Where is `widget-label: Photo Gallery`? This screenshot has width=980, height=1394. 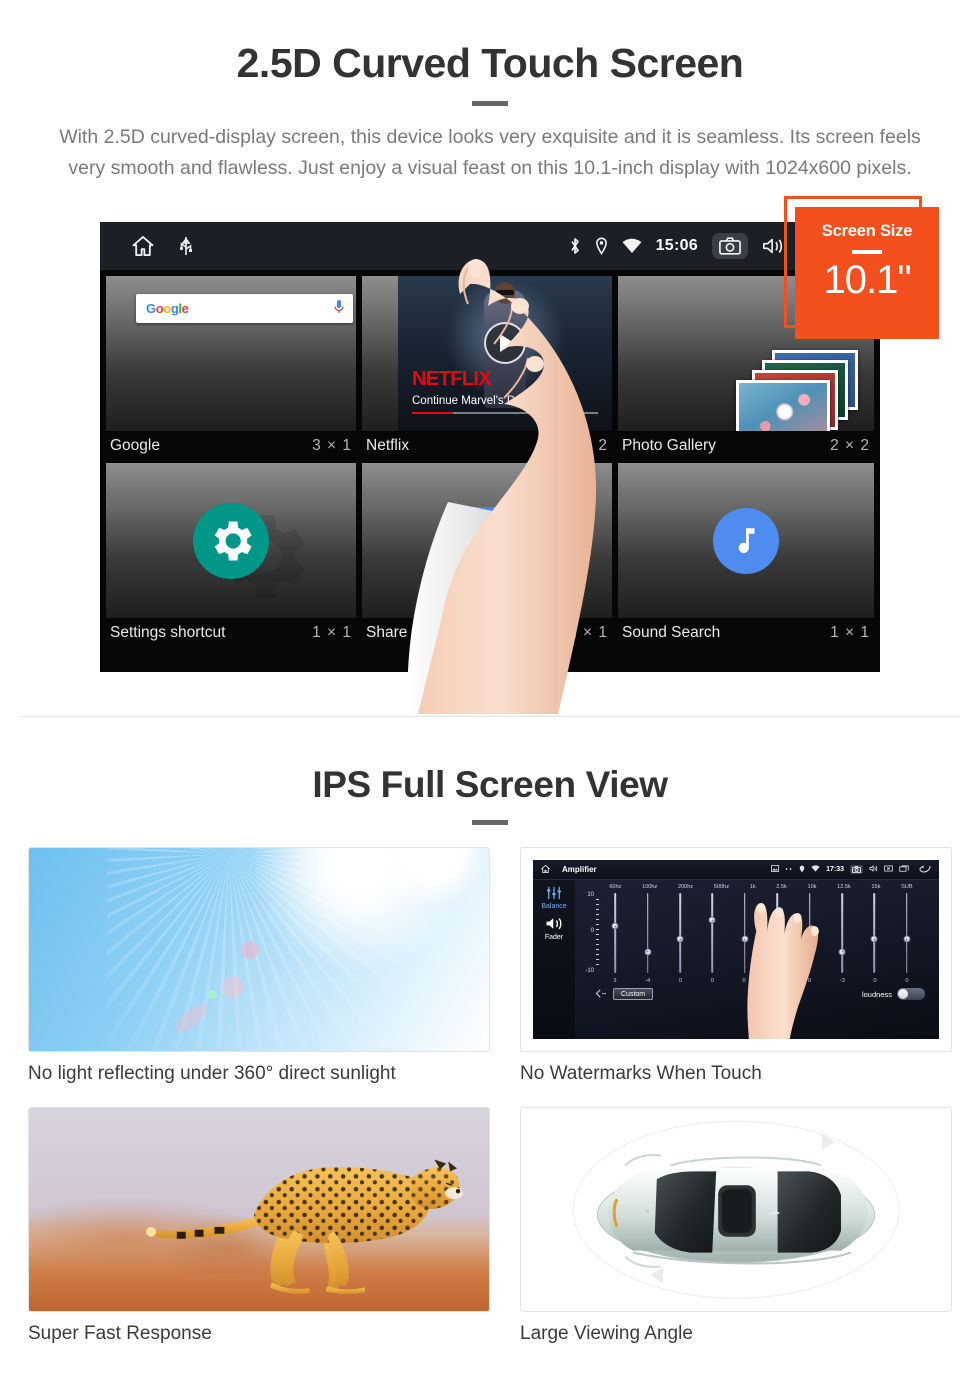
widget-label: Photo Gallery is located at coordinates (669, 445).